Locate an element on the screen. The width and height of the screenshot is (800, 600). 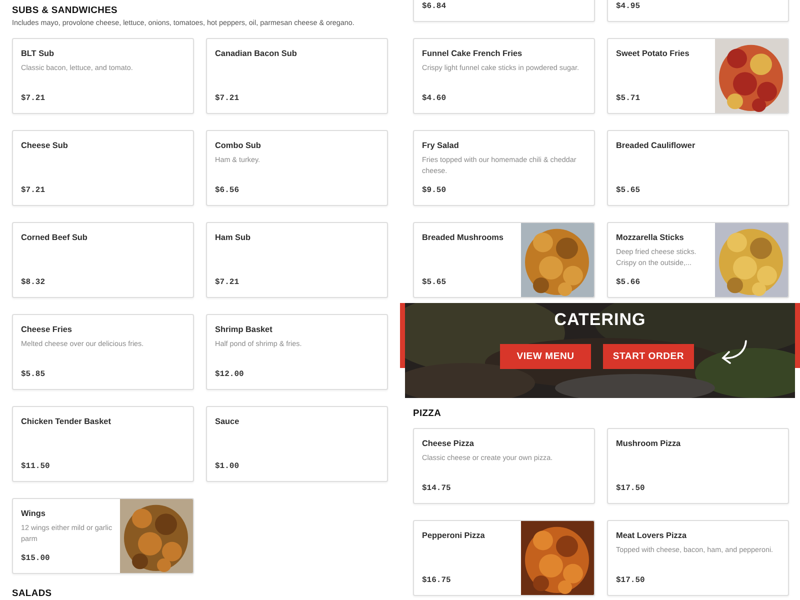
menu-item-card: Ham Sub $7.21 is located at coordinates (297, 260).